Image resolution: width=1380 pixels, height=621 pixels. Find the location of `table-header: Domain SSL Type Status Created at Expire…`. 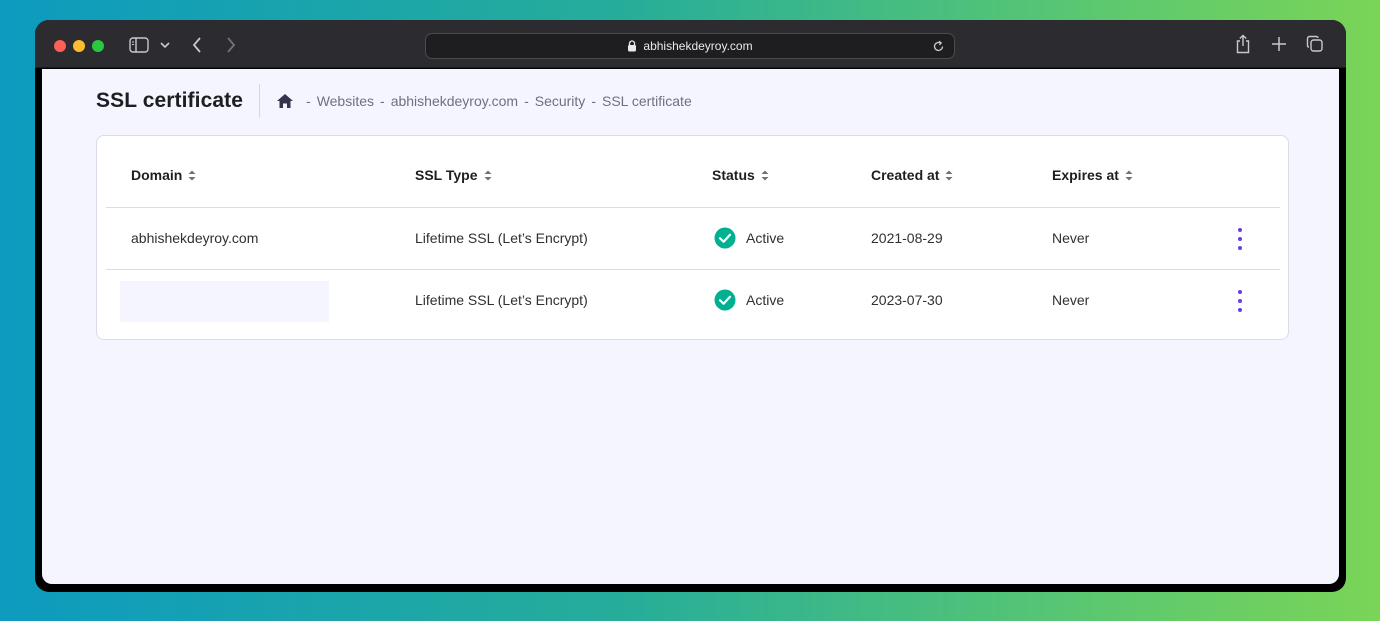

table-header: Domain SSL Type Status Created at Expire… is located at coordinates (693, 171).